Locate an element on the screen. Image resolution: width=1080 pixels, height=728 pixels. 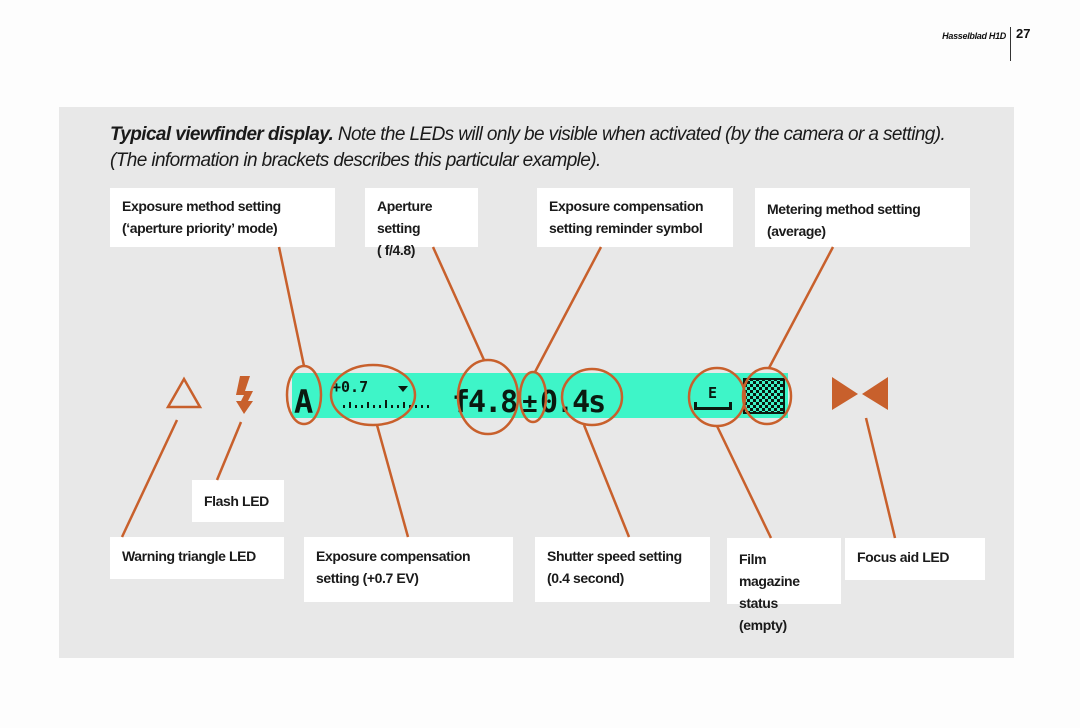
leader-mode is located at coordinates (291, 306).